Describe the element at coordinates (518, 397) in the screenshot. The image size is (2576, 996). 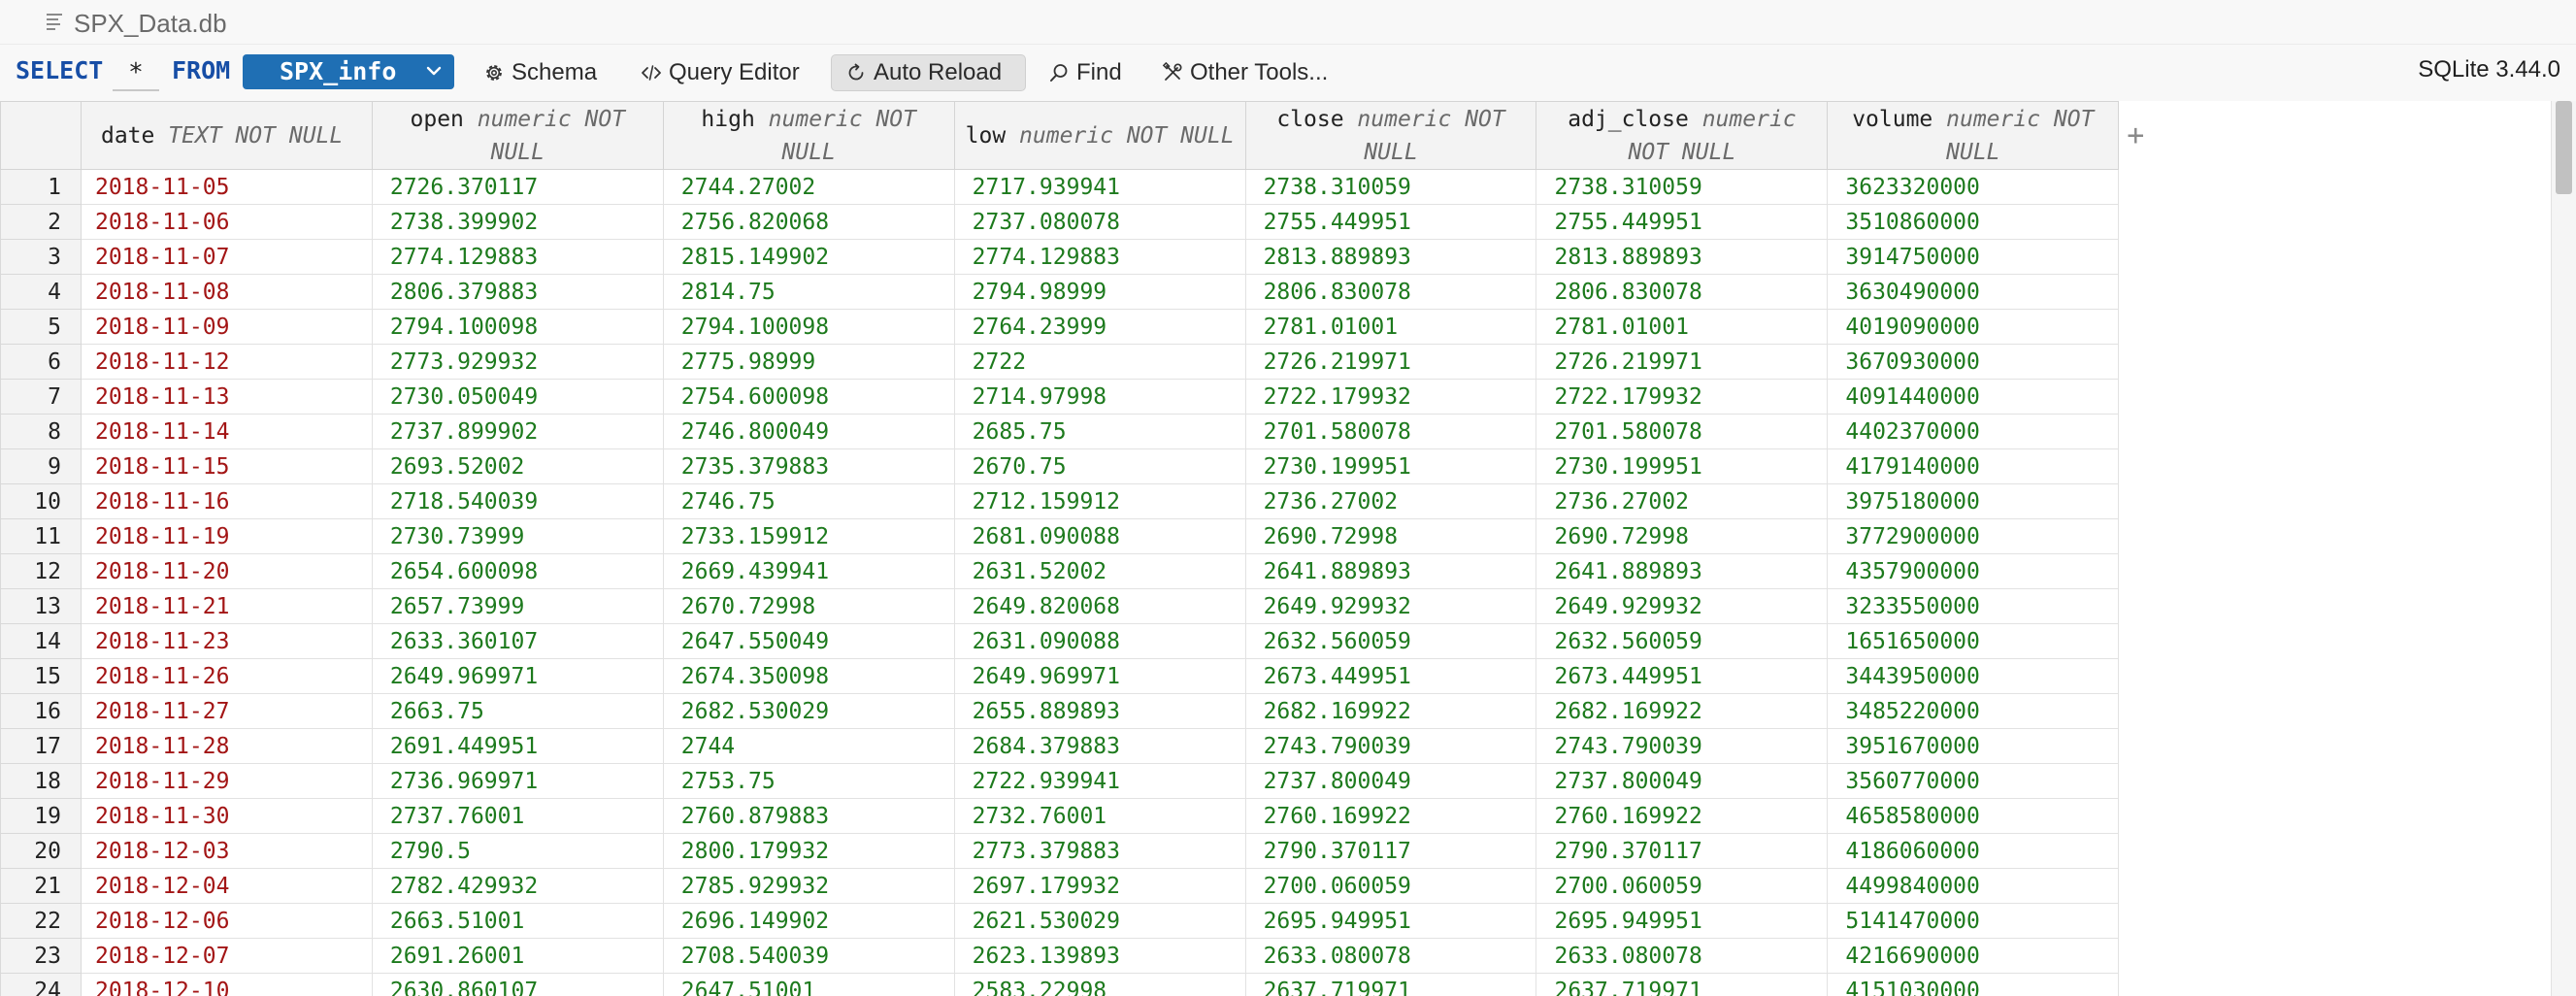
I see `cell-open: 2730.050049` at that location.